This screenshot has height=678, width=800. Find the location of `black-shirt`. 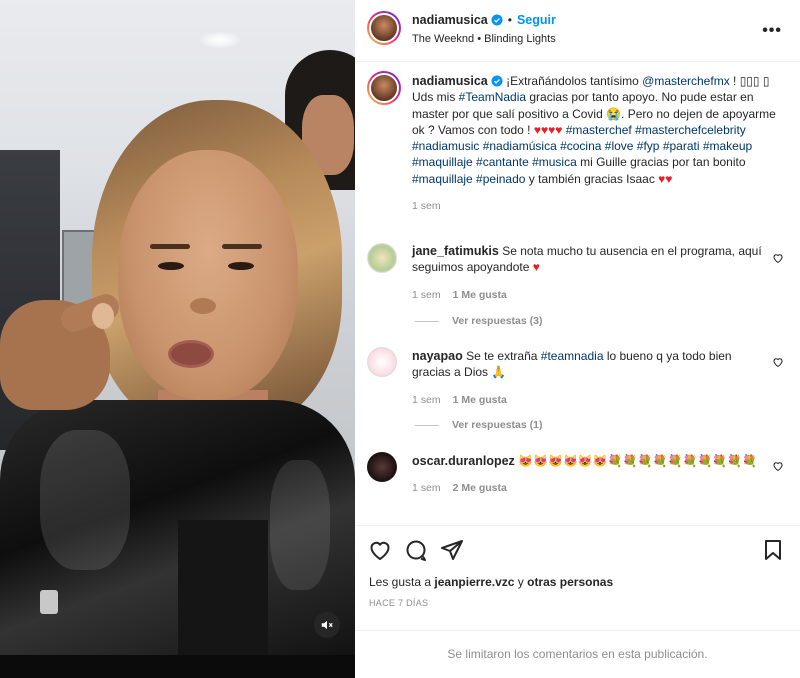

black-shirt is located at coordinates (223, 587).